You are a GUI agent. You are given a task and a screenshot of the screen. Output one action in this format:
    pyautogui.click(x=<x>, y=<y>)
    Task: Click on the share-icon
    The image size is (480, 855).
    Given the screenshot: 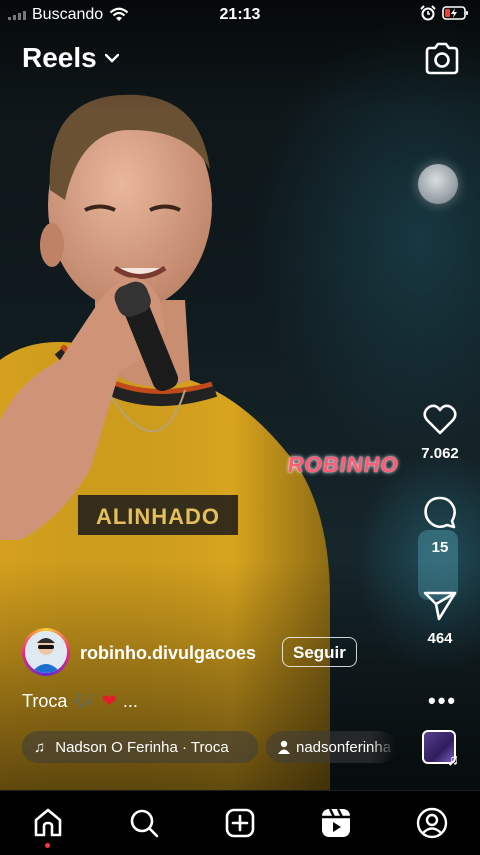 What is the action you would take?
    pyautogui.click(x=440, y=605)
    